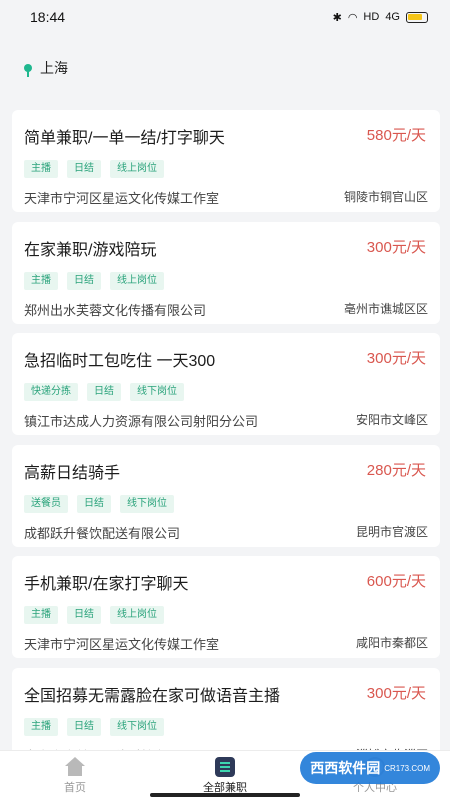 This screenshot has height=801, width=450. What do you see at coordinates (337, 17) in the screenshot?
I see `bluetooth-icon: ✱` at bounding box center [337, 17].